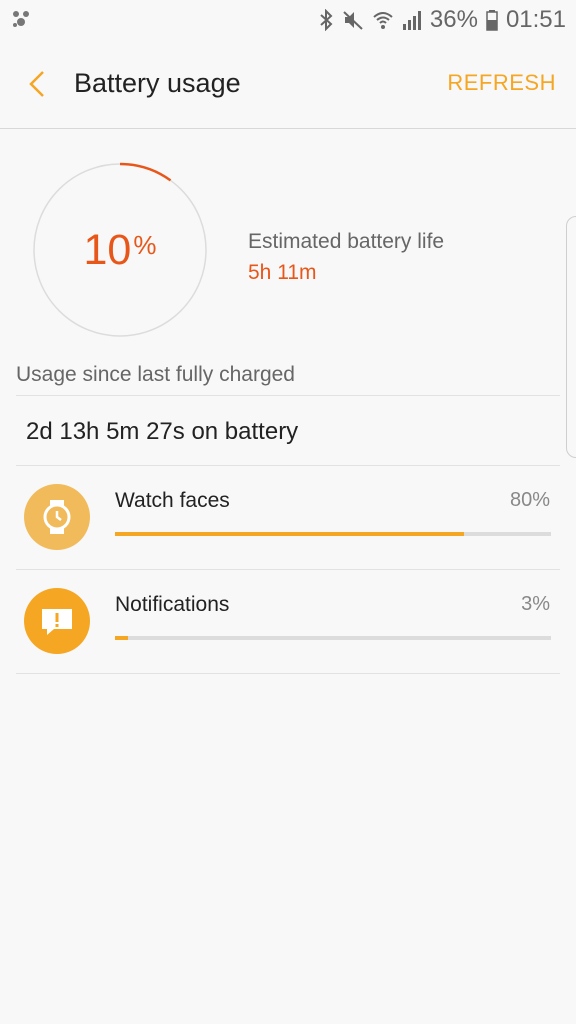 The height and width of the screenshot is (1024, 576). I want to click on estimated-life-value: 5h 11m, so click(282, 272).